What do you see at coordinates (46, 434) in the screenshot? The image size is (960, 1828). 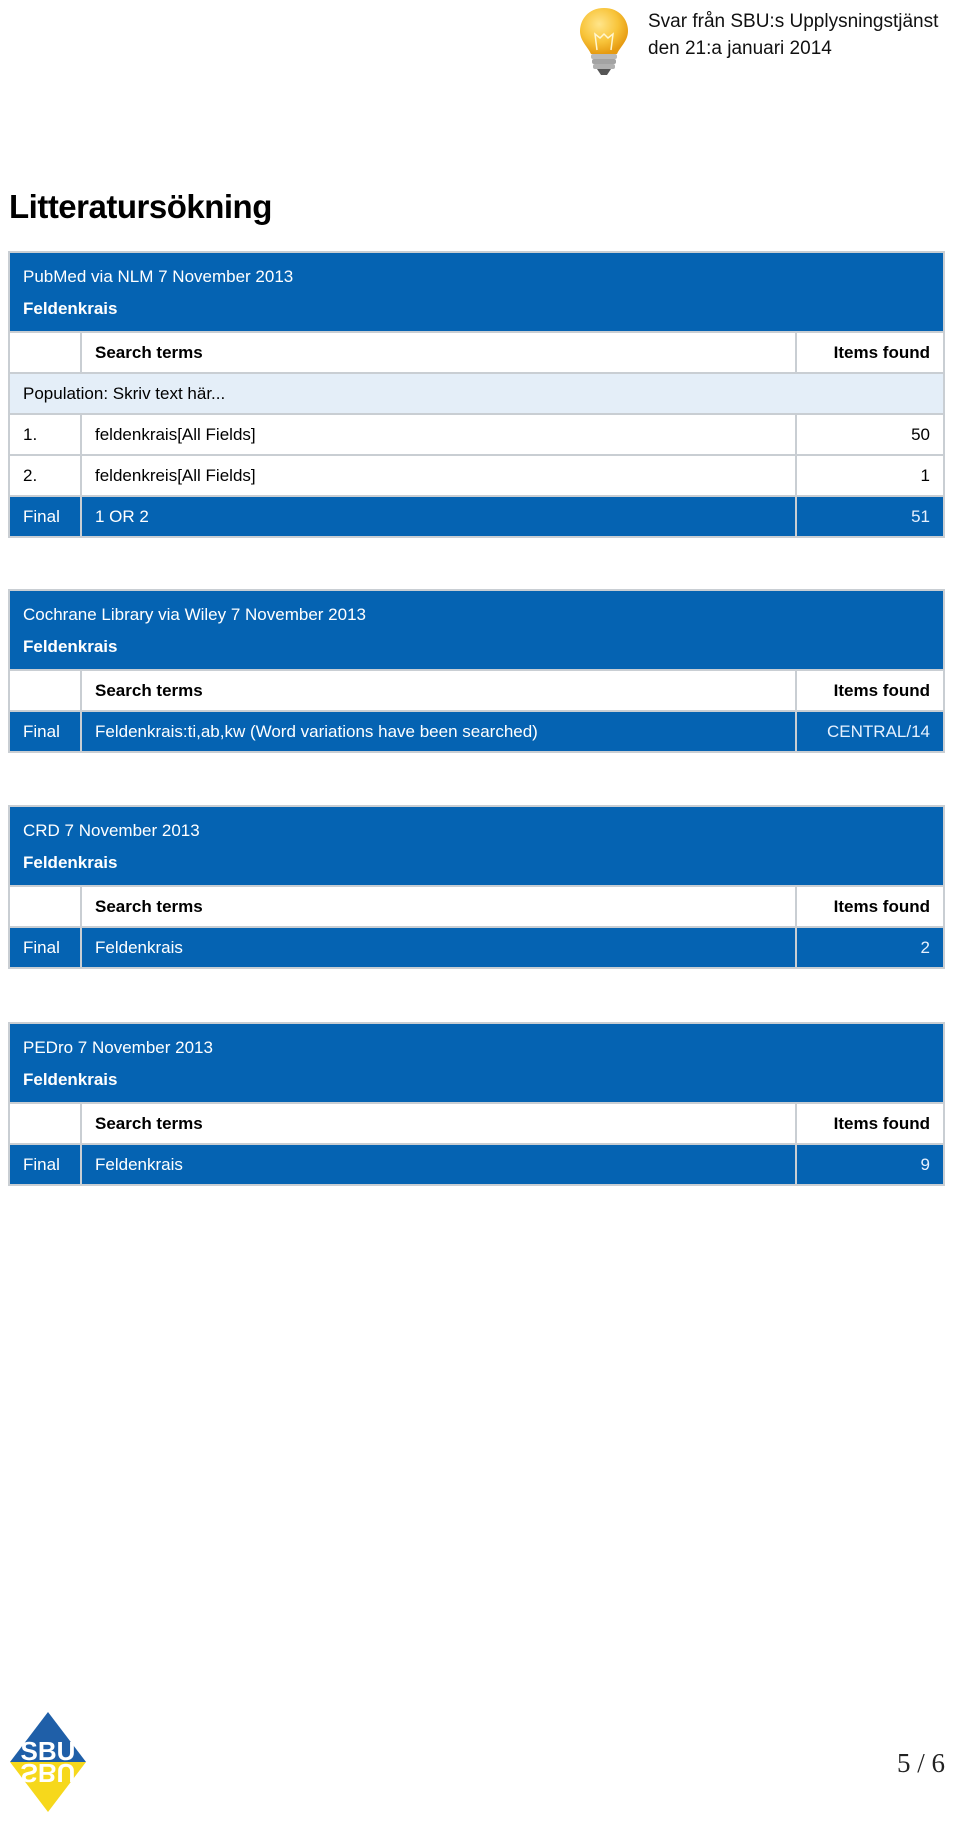 I see `row-number: 1.` at bounding box center [46, 434].